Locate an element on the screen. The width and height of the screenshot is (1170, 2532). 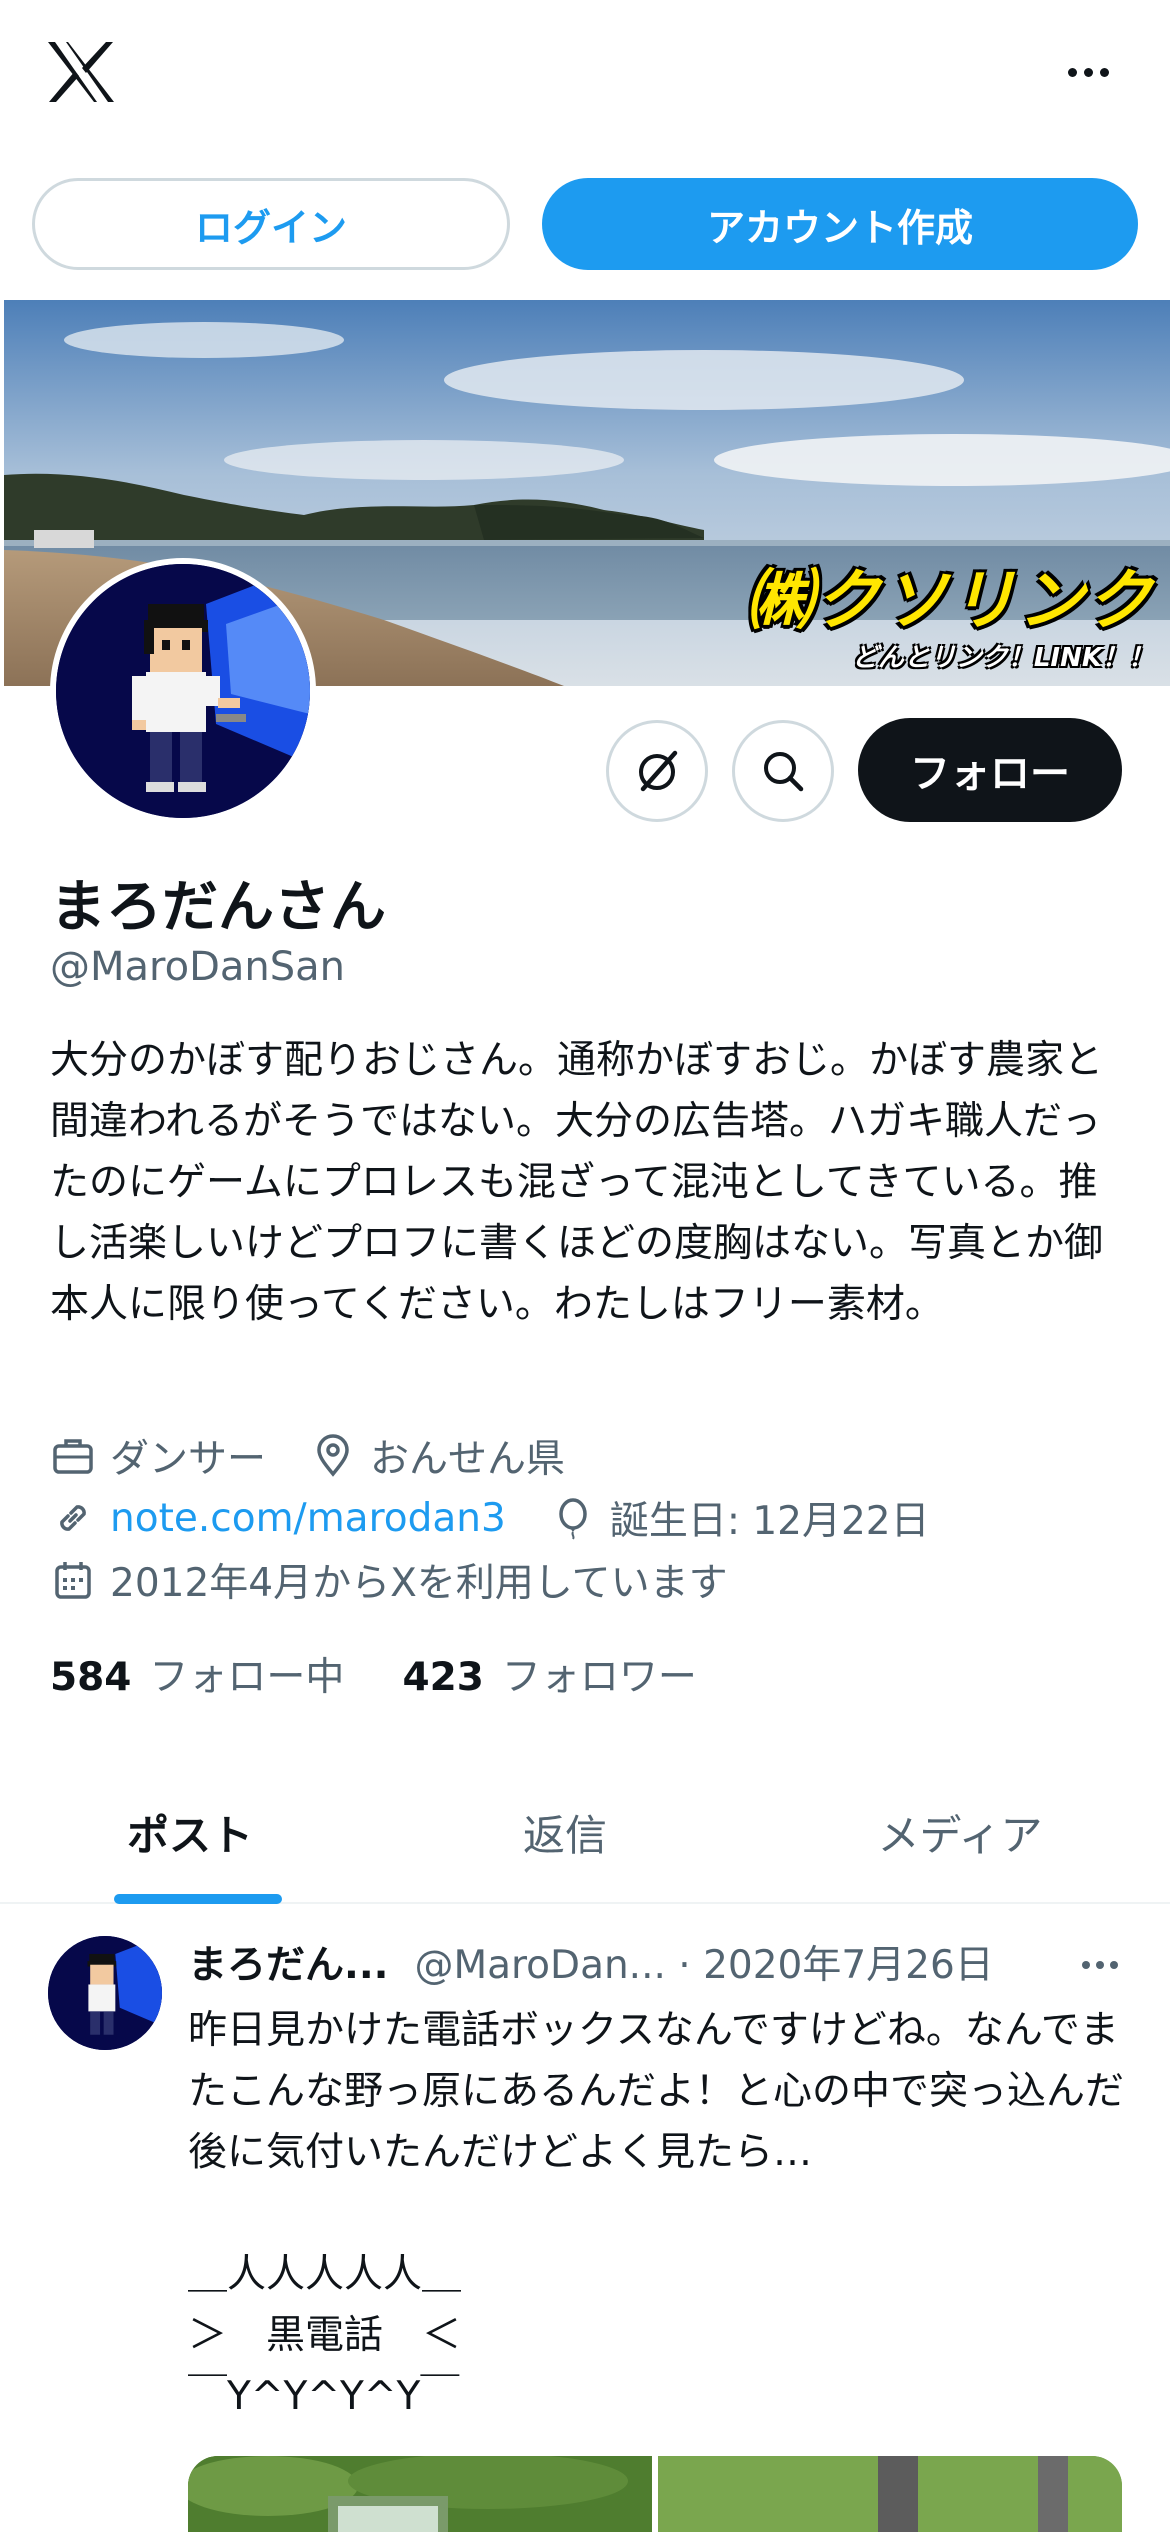
x-logo-icon is located at coordinates (81, 72).